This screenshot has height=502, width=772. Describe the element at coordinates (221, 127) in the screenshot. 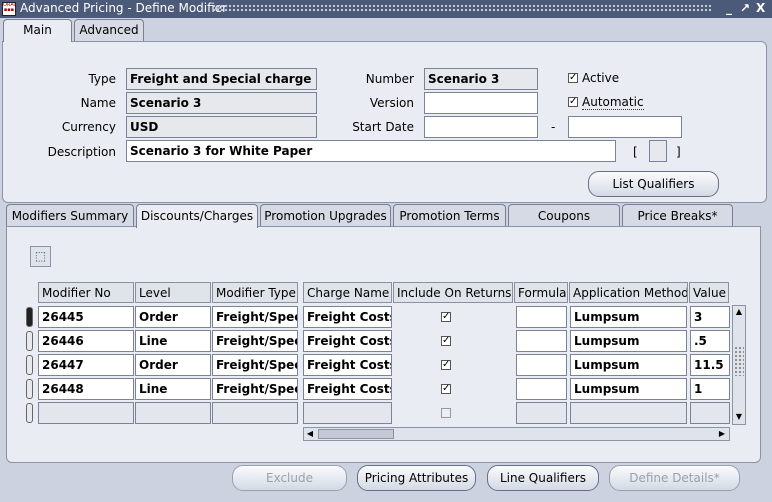

I see `currency-field: USD` at that location.